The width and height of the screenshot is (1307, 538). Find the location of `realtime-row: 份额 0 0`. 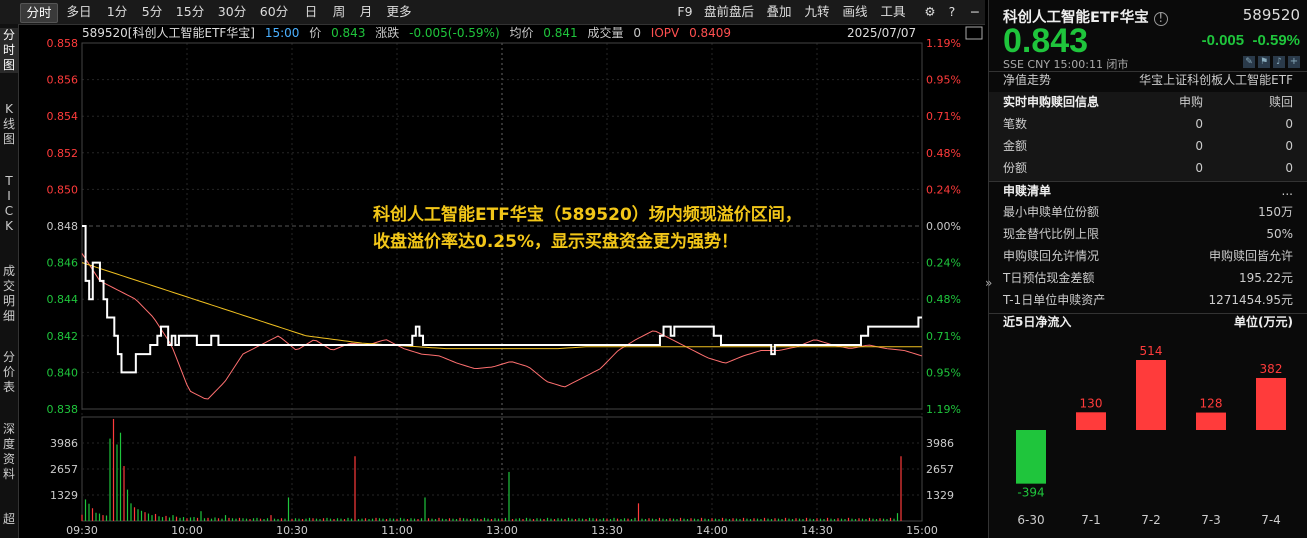

realtime-row: 份额 0 0 is located at coordinates (1153, 168).